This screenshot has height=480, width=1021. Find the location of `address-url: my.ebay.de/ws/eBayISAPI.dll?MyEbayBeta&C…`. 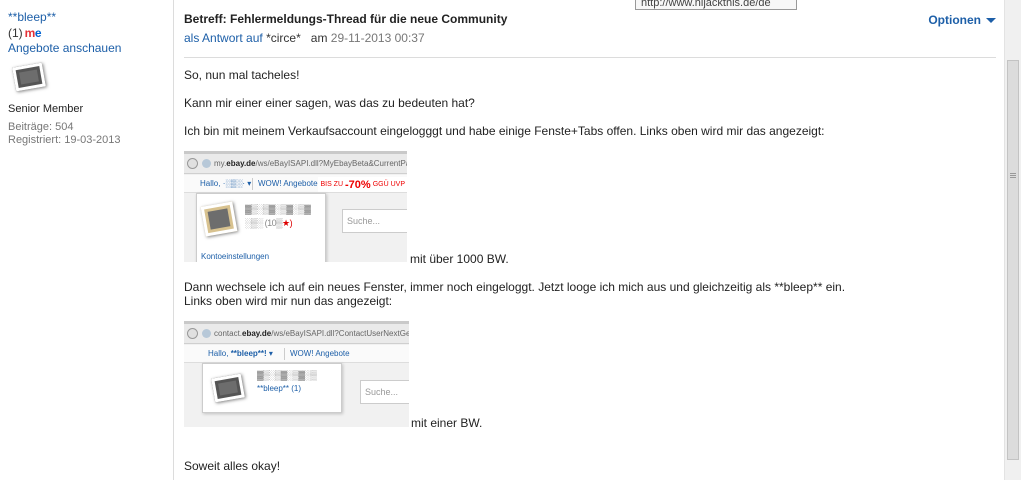

address-url: my.ebay.de/ws/eBayISAPI.dll?MyEbayBeta&C… is located at coordinates (310, 163).